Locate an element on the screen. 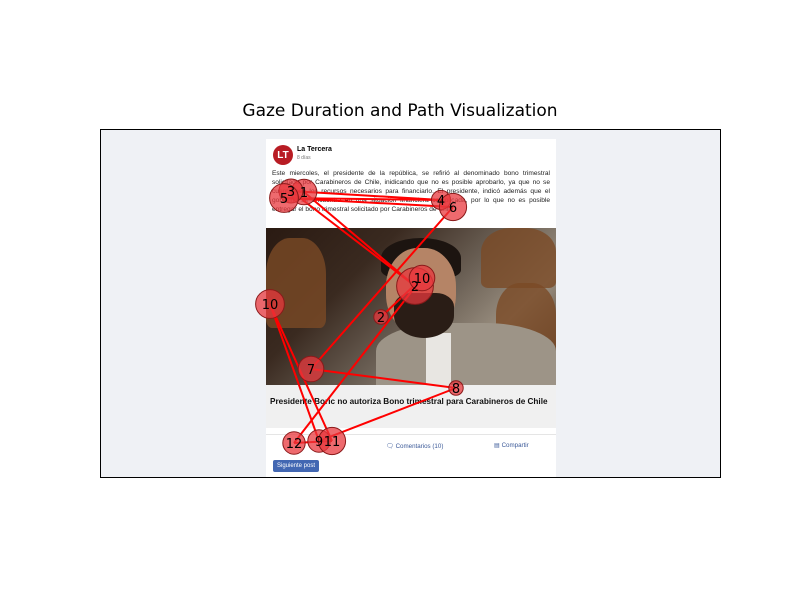  fixation-label: 6 is located at coordinates (453, 208).